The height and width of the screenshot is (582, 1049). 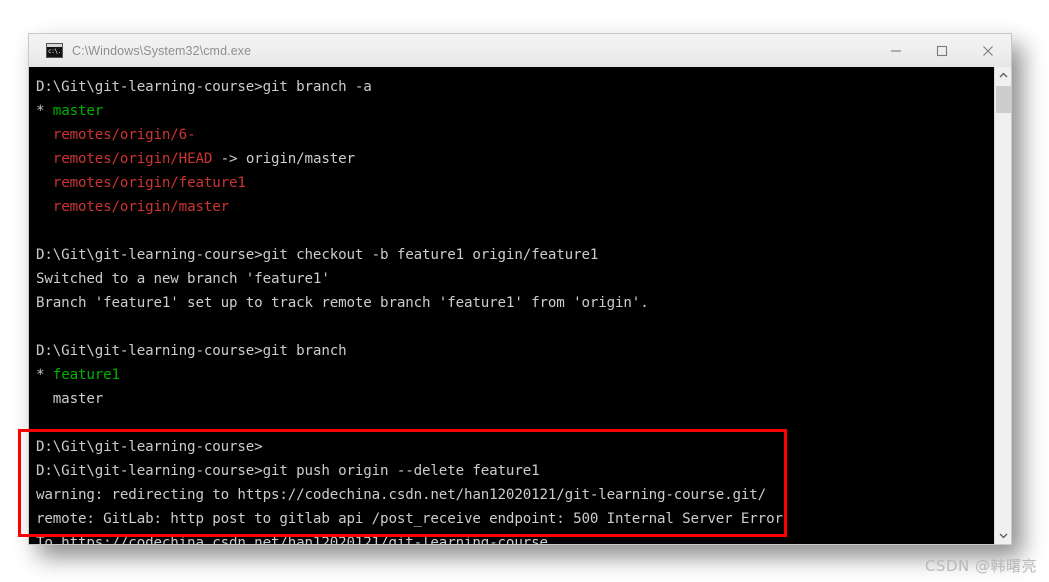 I want to click on close-button, so click(x=988, y=50).